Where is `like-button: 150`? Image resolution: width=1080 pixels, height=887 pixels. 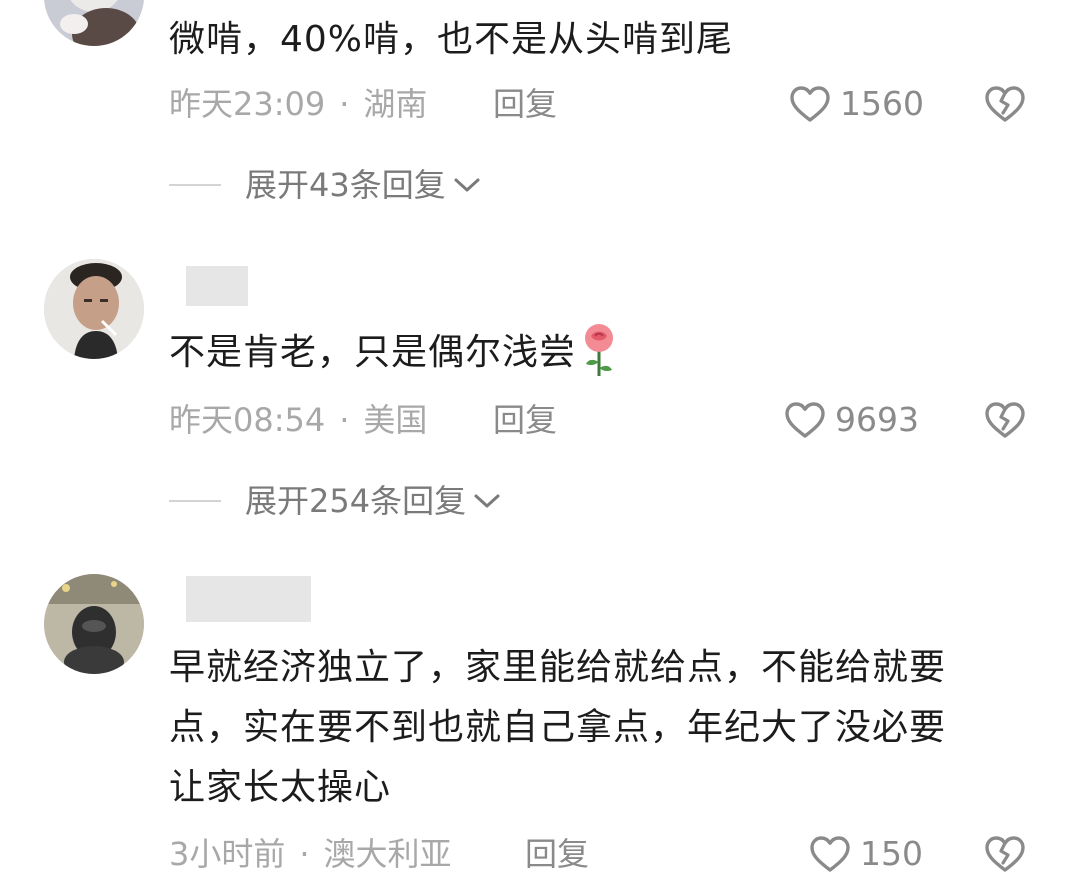
like-button: 150 is located at coordinates (865, 854).